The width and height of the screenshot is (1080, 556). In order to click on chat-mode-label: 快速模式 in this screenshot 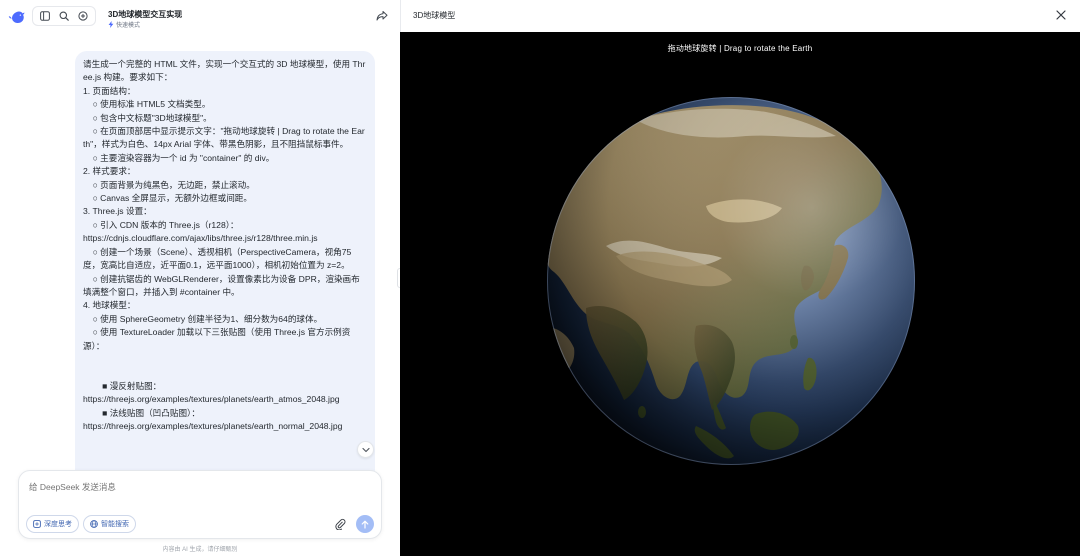, I will do `click(128, 26)`.